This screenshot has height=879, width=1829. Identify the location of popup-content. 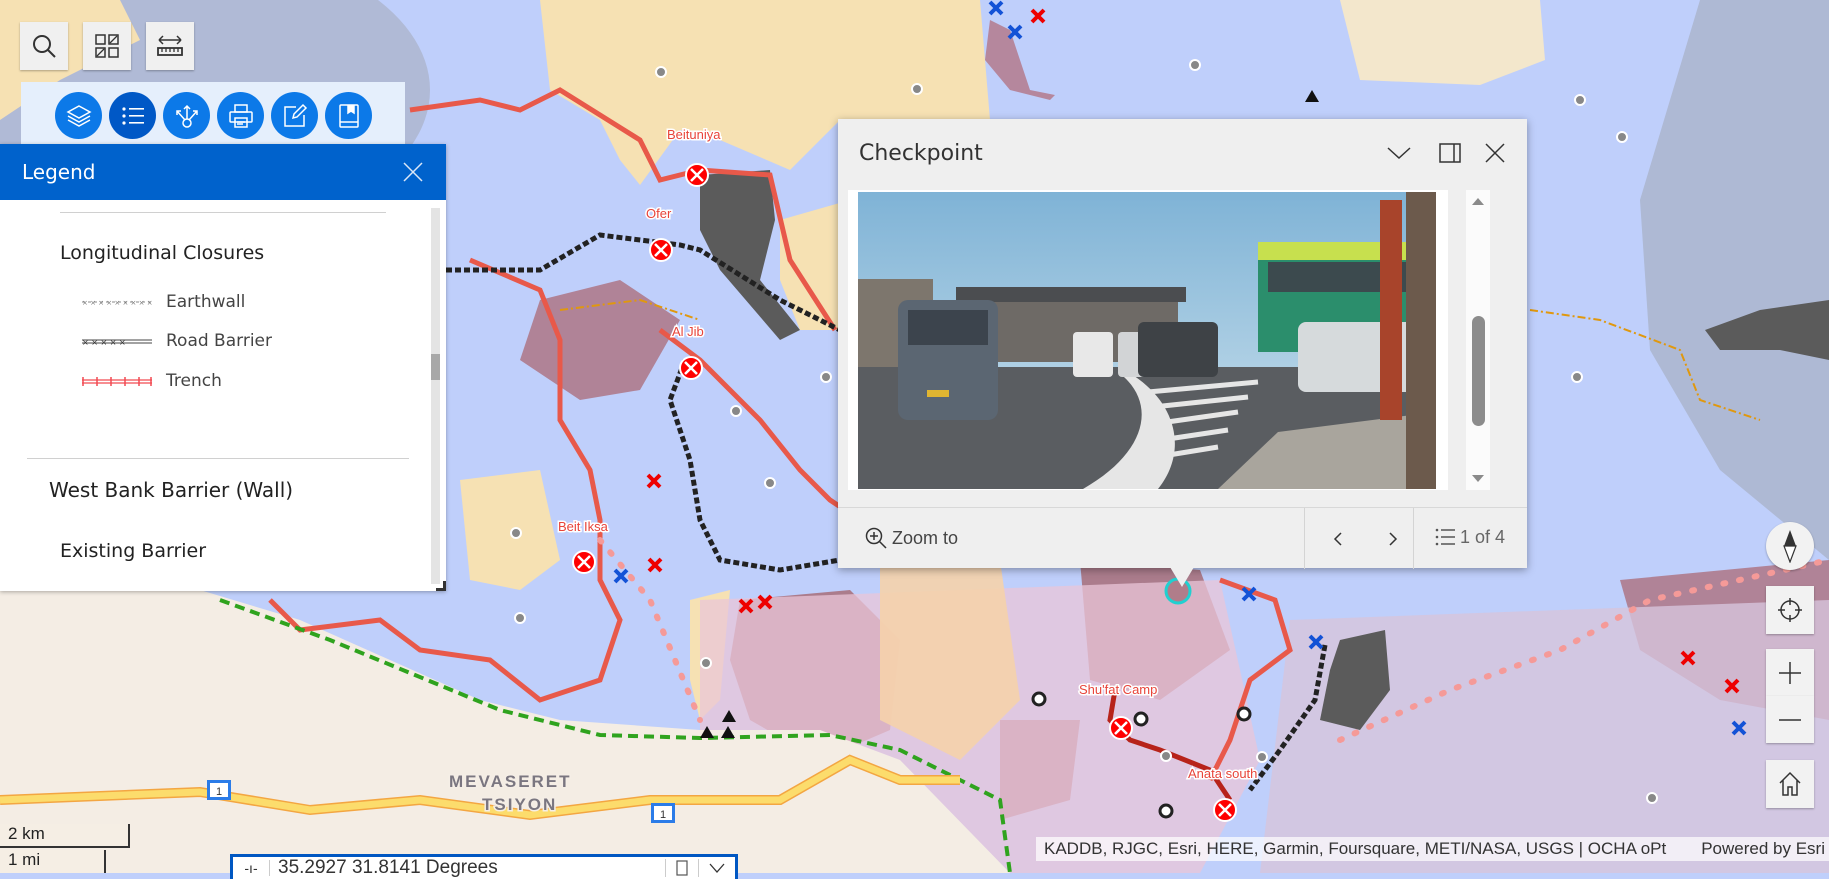
(1148, 340).